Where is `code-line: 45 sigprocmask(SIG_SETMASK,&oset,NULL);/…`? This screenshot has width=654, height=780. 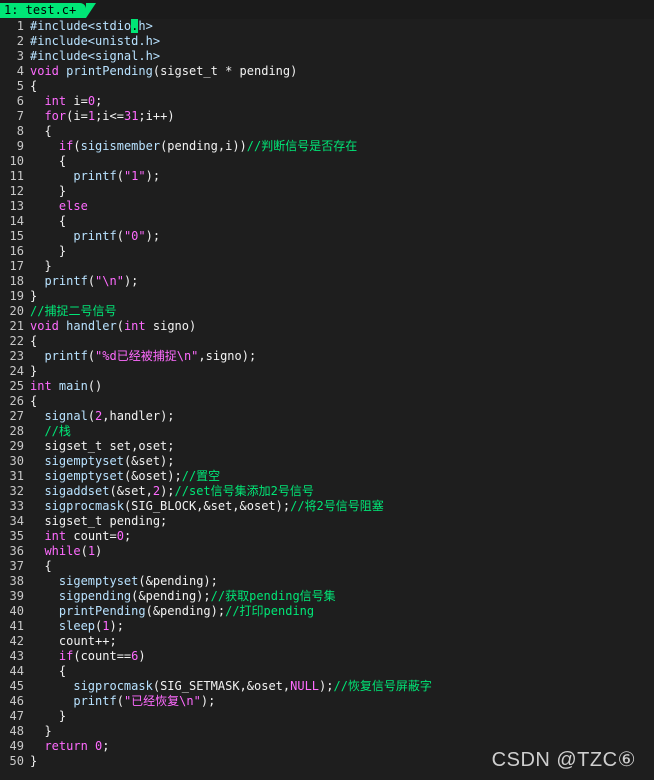
code-line: 45 sigprocmask(SIG_SETMASK,&oset,NULL);/… is located at coordinates (216, 686).